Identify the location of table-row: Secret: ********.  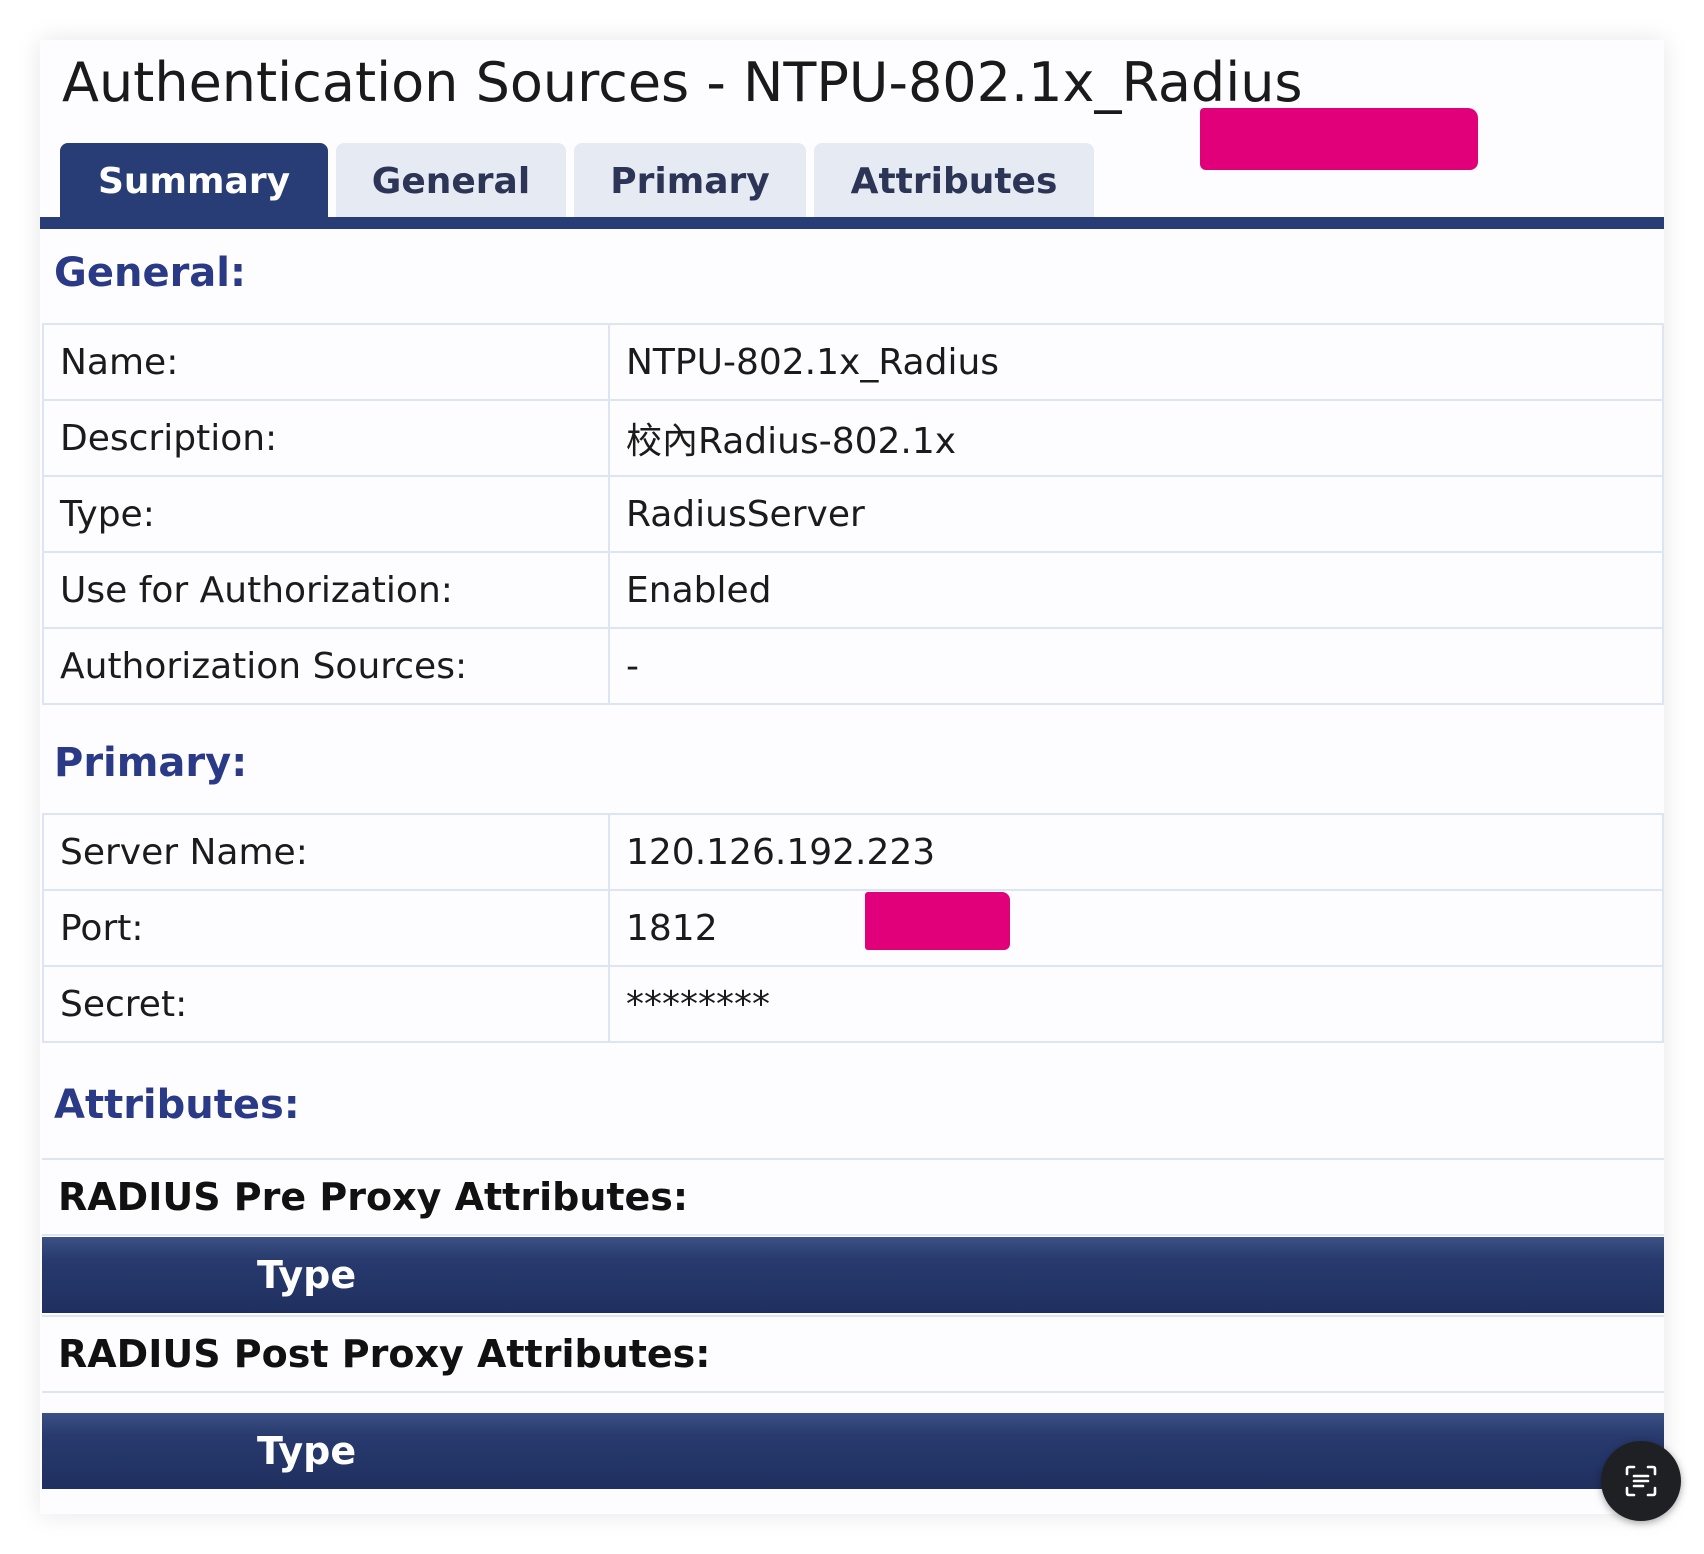
(853, 1004).